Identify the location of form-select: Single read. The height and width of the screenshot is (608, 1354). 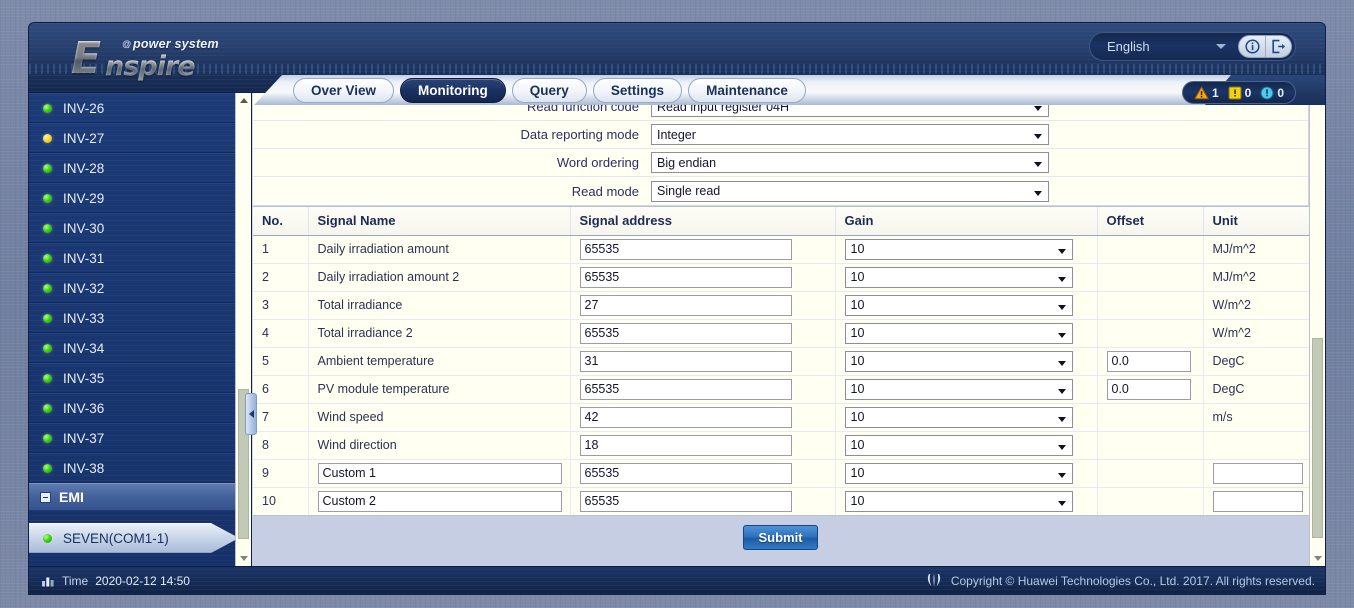
(850, 191).